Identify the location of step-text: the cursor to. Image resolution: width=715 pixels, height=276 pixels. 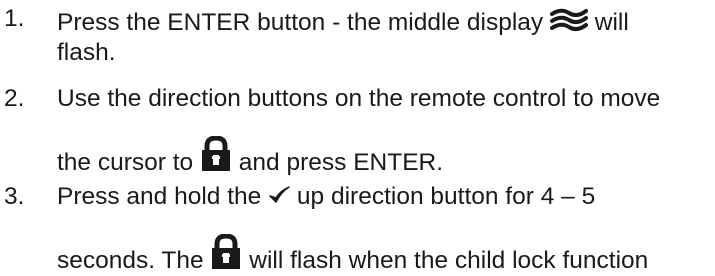
(128, 162).